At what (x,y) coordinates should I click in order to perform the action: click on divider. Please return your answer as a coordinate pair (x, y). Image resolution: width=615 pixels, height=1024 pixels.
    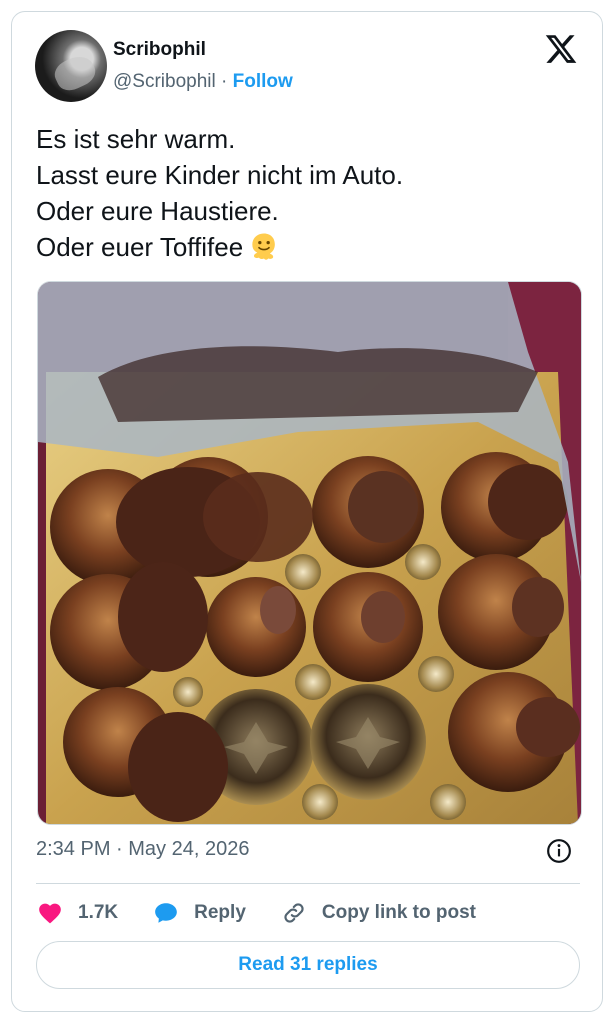
    Looking at the image, I should click on (308, 883).